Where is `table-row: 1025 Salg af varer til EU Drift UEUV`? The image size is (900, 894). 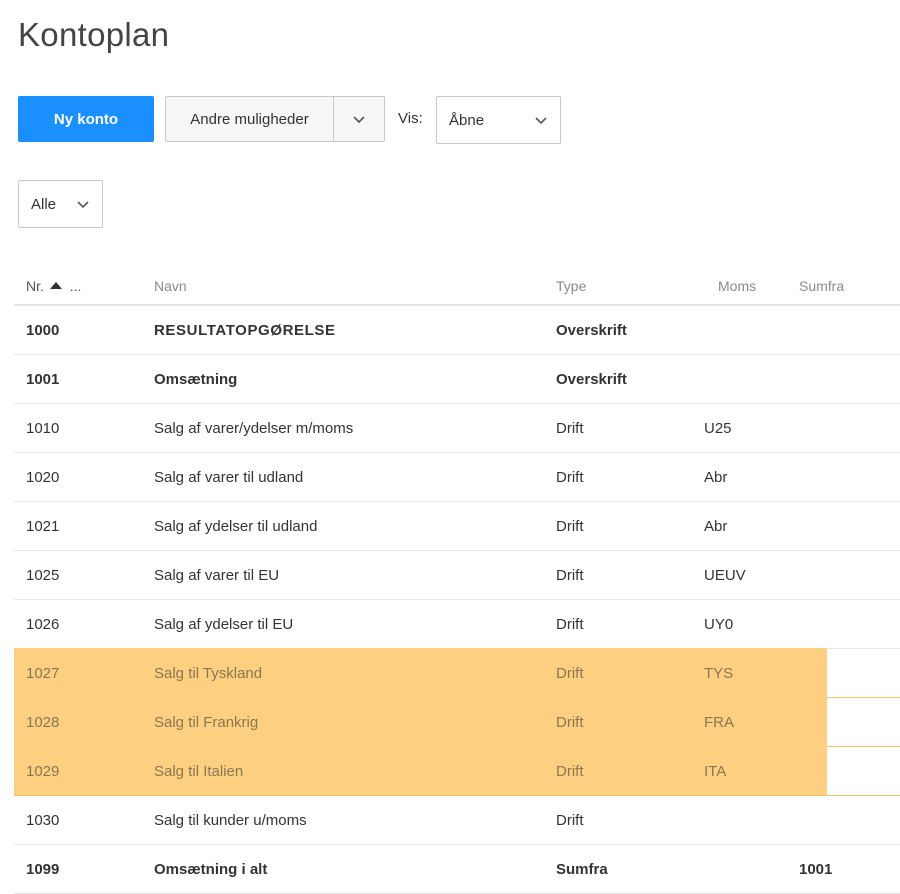 table-row: 1025 Salg af varer til EU Drift UEUV is located at coordinates (457, 575).